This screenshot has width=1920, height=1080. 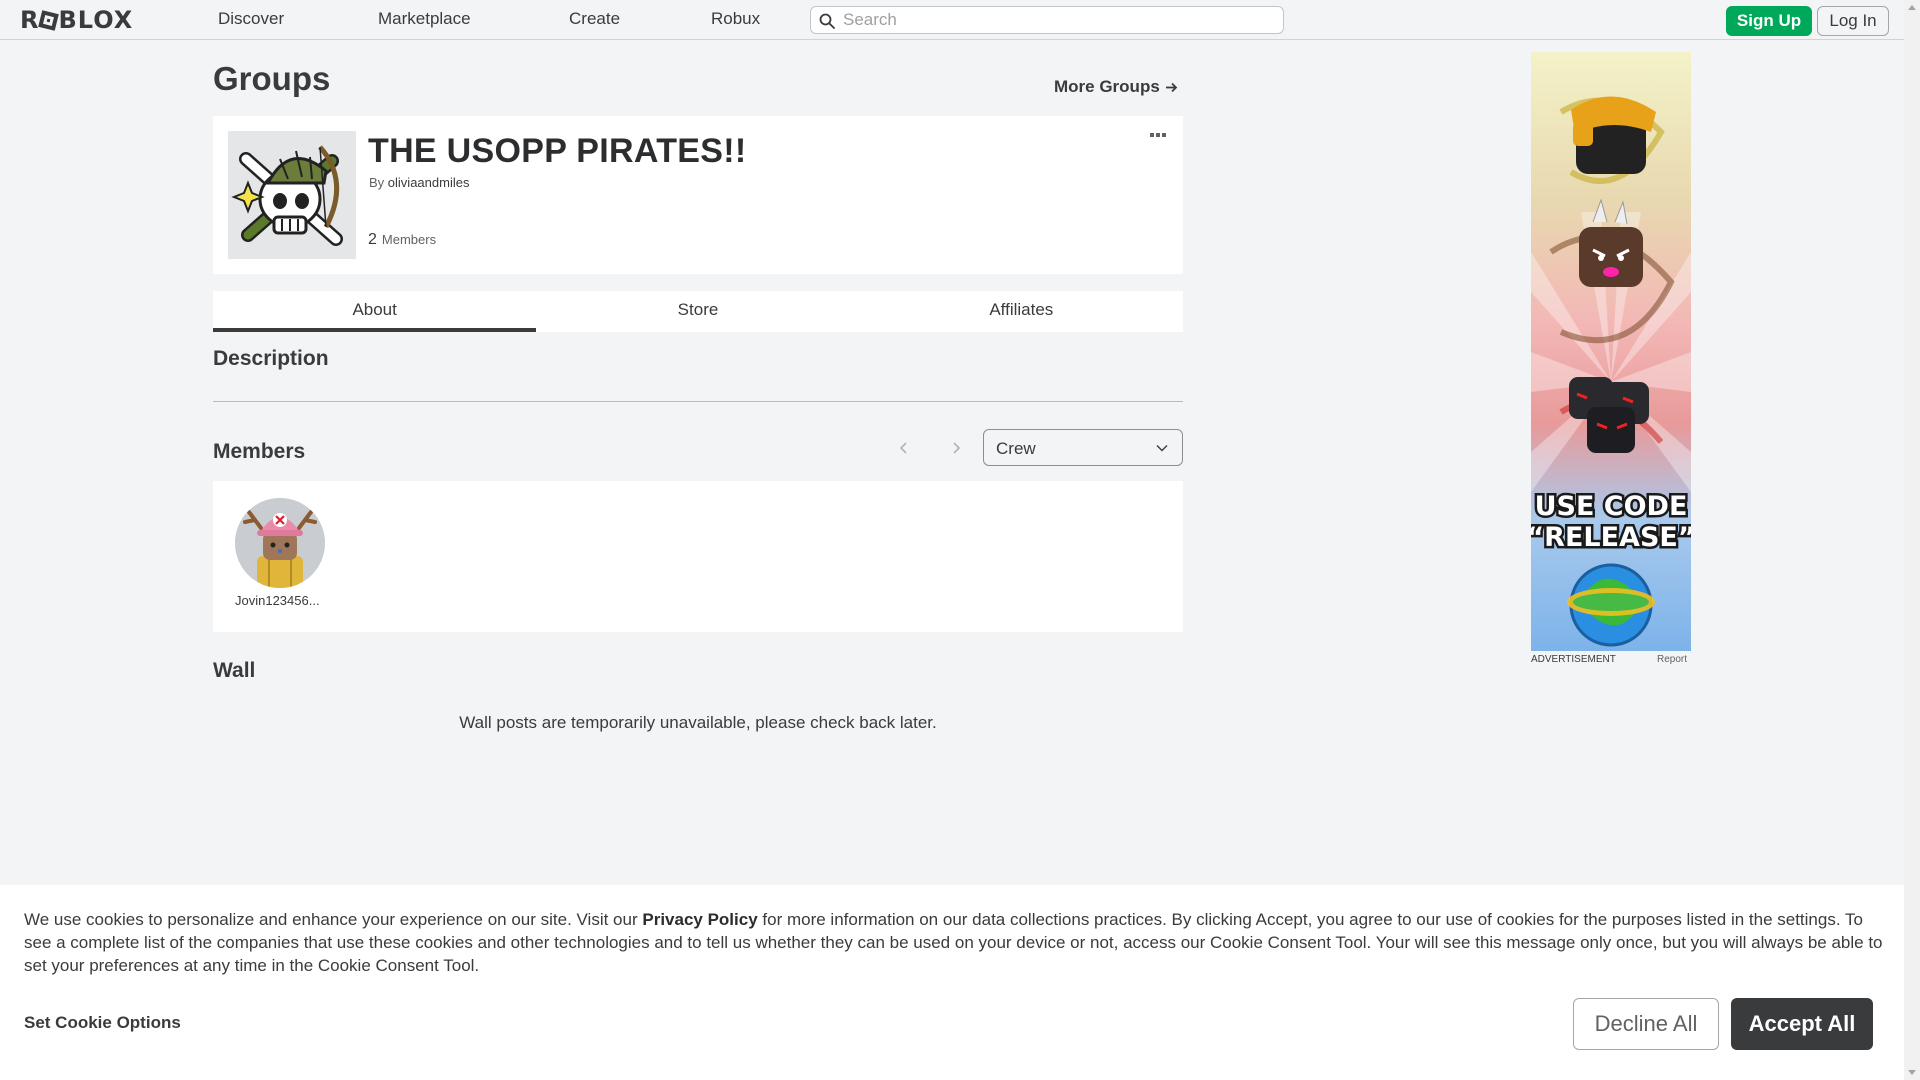 What do you see at coordinates (1083, 447) in the screenshot?
I see `role-dropdown: Crew` at bounding box center [1083, 447].